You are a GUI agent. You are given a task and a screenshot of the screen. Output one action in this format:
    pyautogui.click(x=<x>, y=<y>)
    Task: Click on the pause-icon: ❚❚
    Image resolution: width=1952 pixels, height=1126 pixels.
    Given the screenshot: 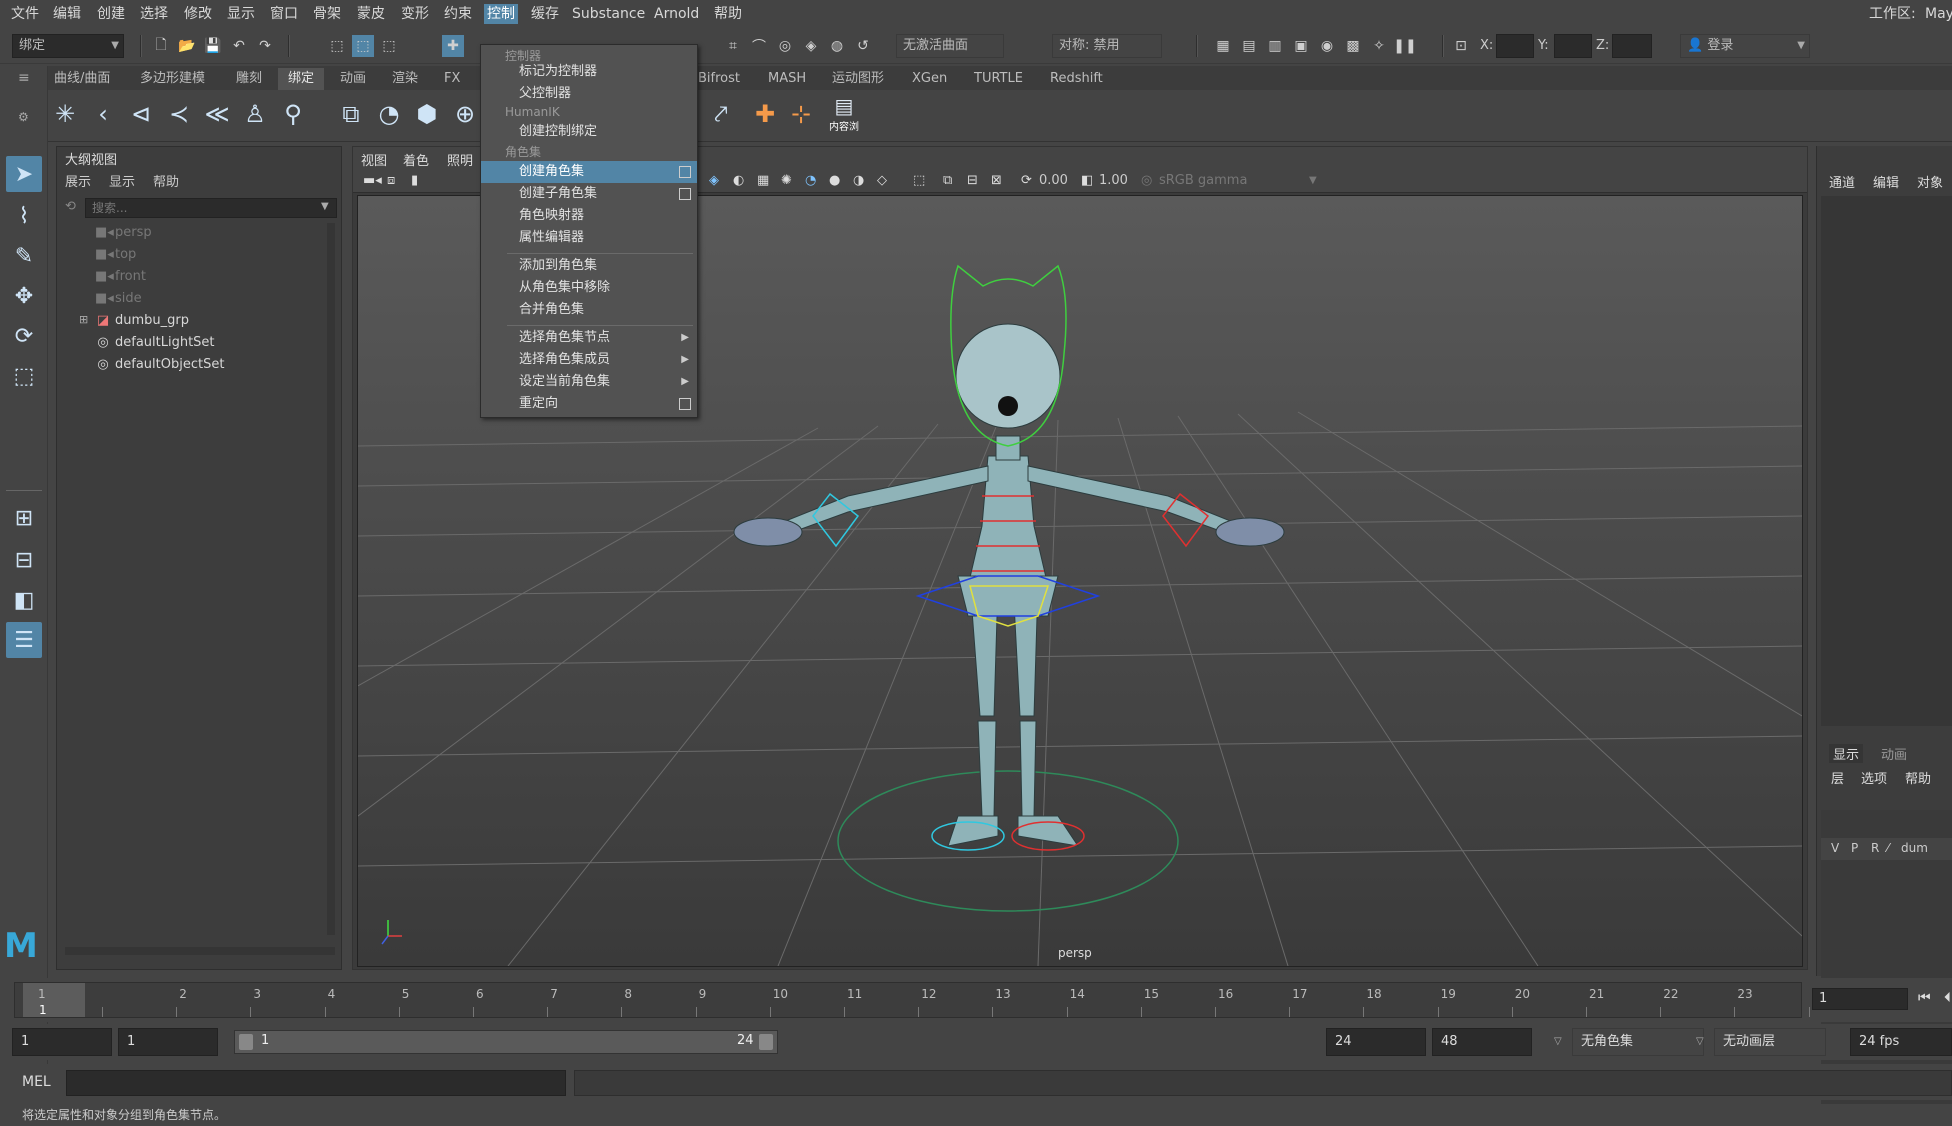 What is the action you would take?
    pyautogui.click(x=1404, y=46)
    